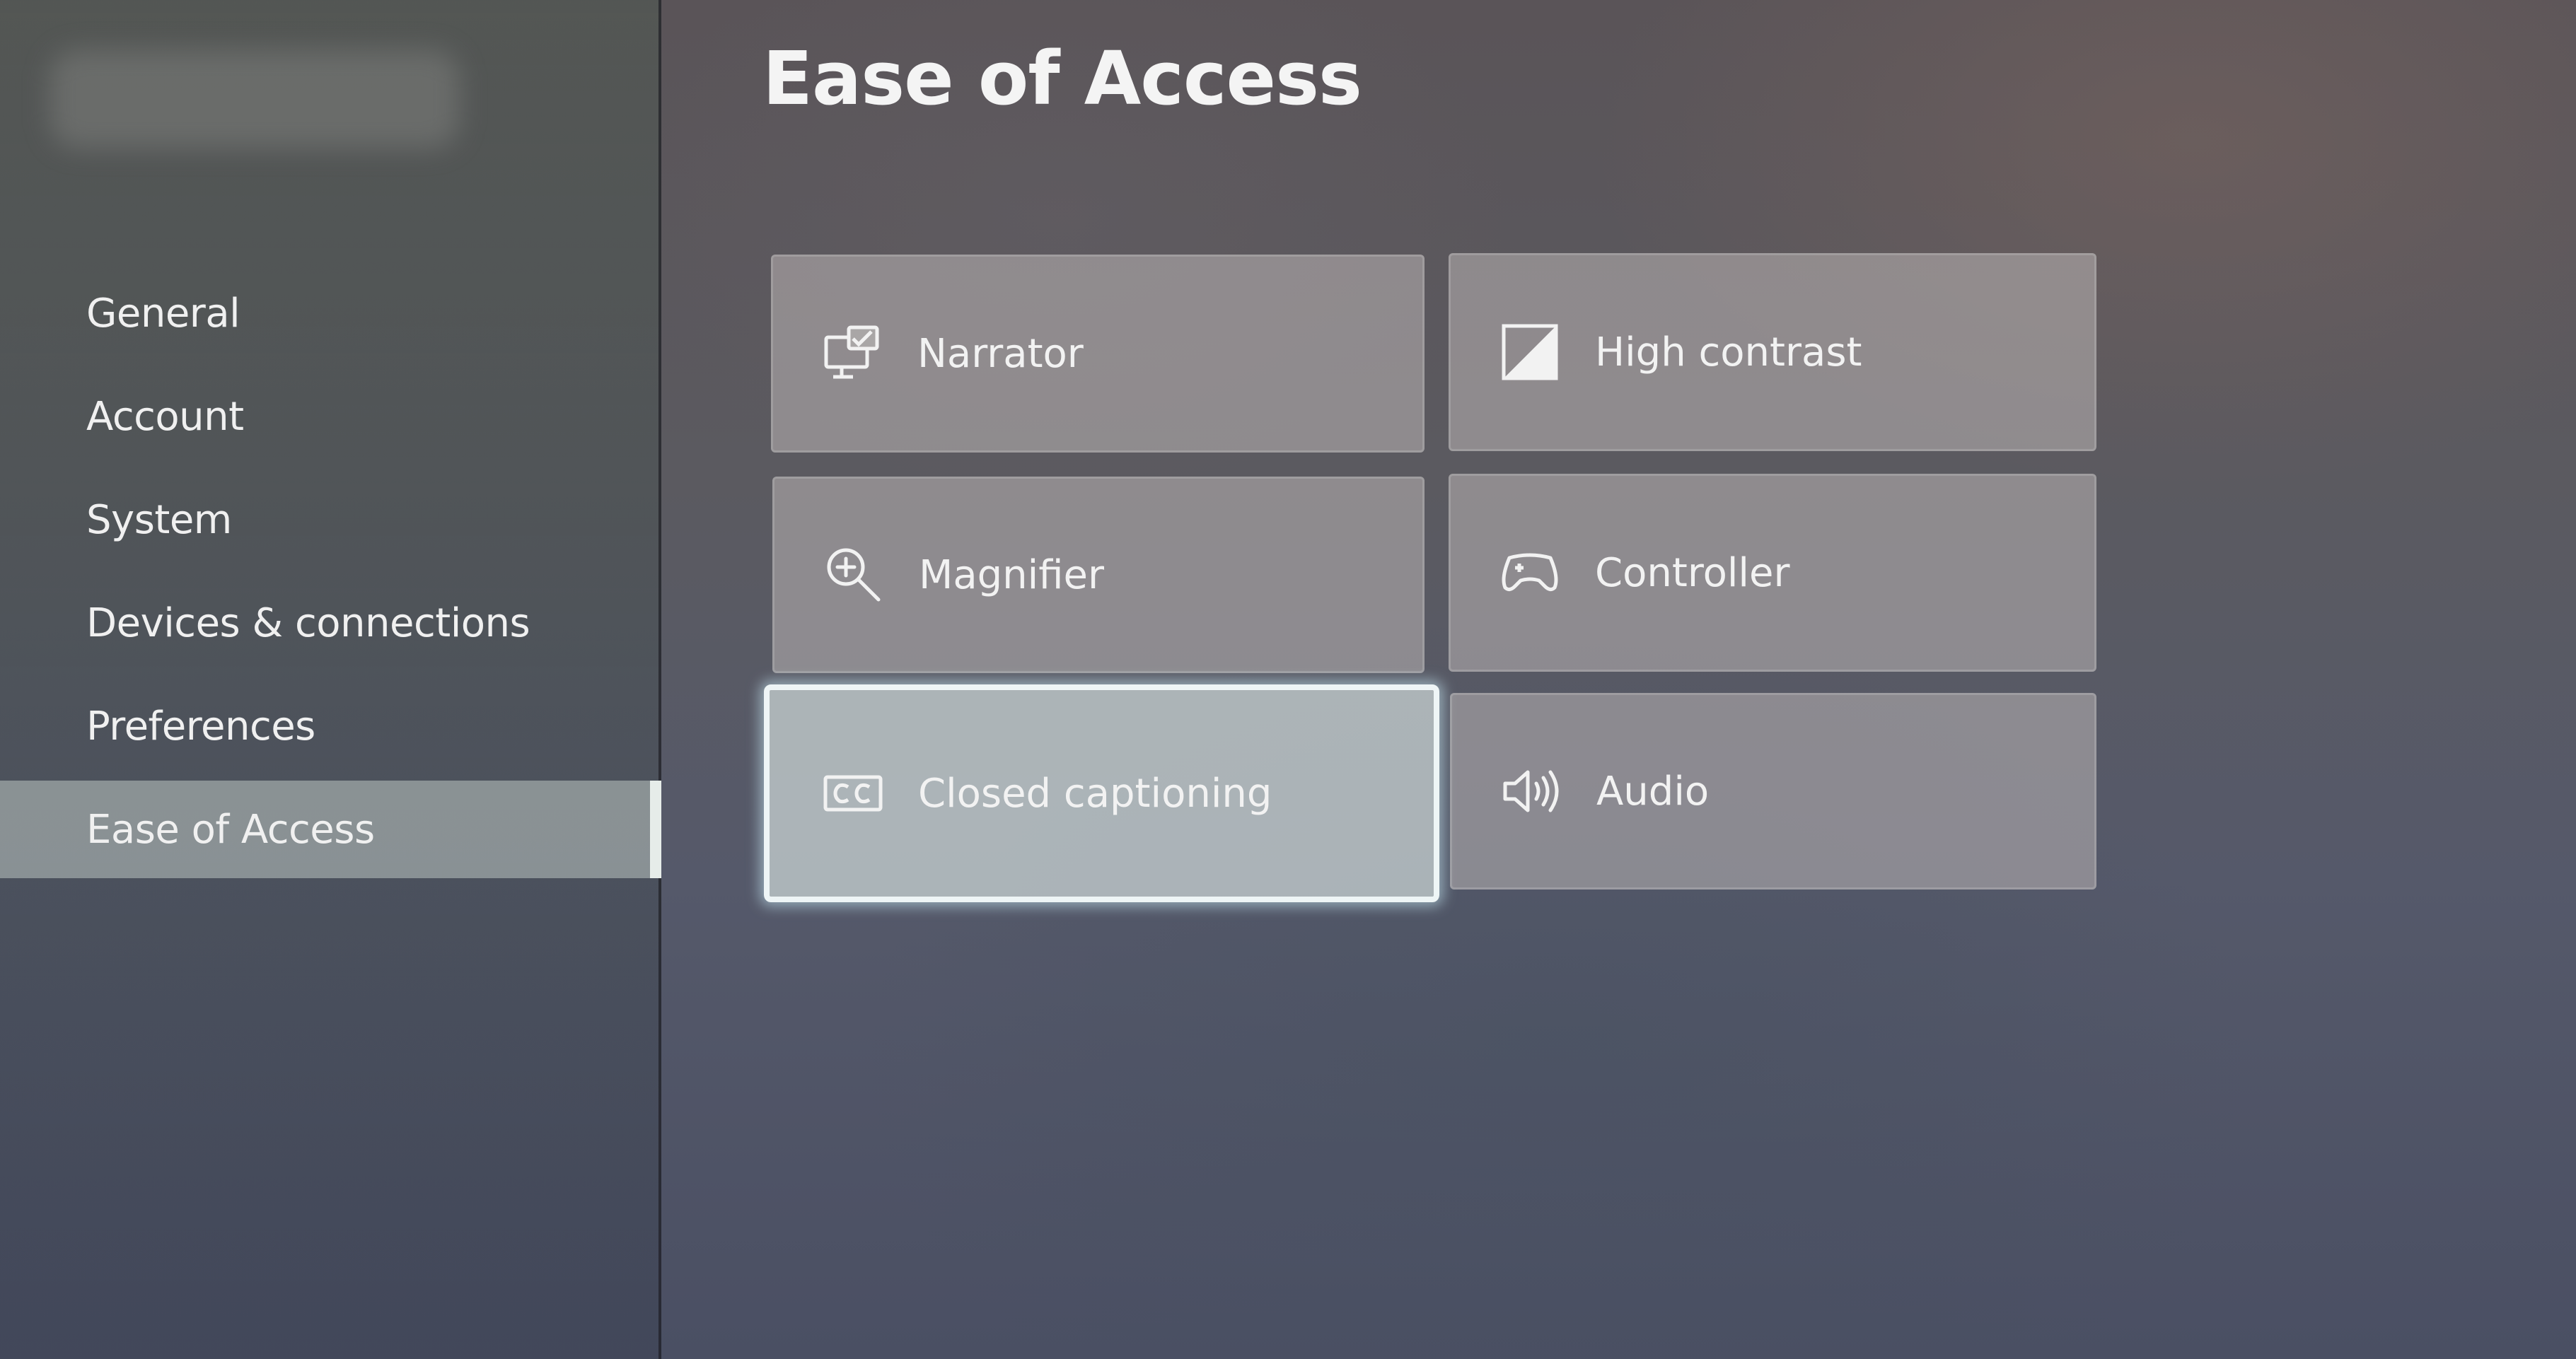  Describe the element at coordinates (330, 416) in the screenshot. I see `sidebar-item-account: Account` at that location.